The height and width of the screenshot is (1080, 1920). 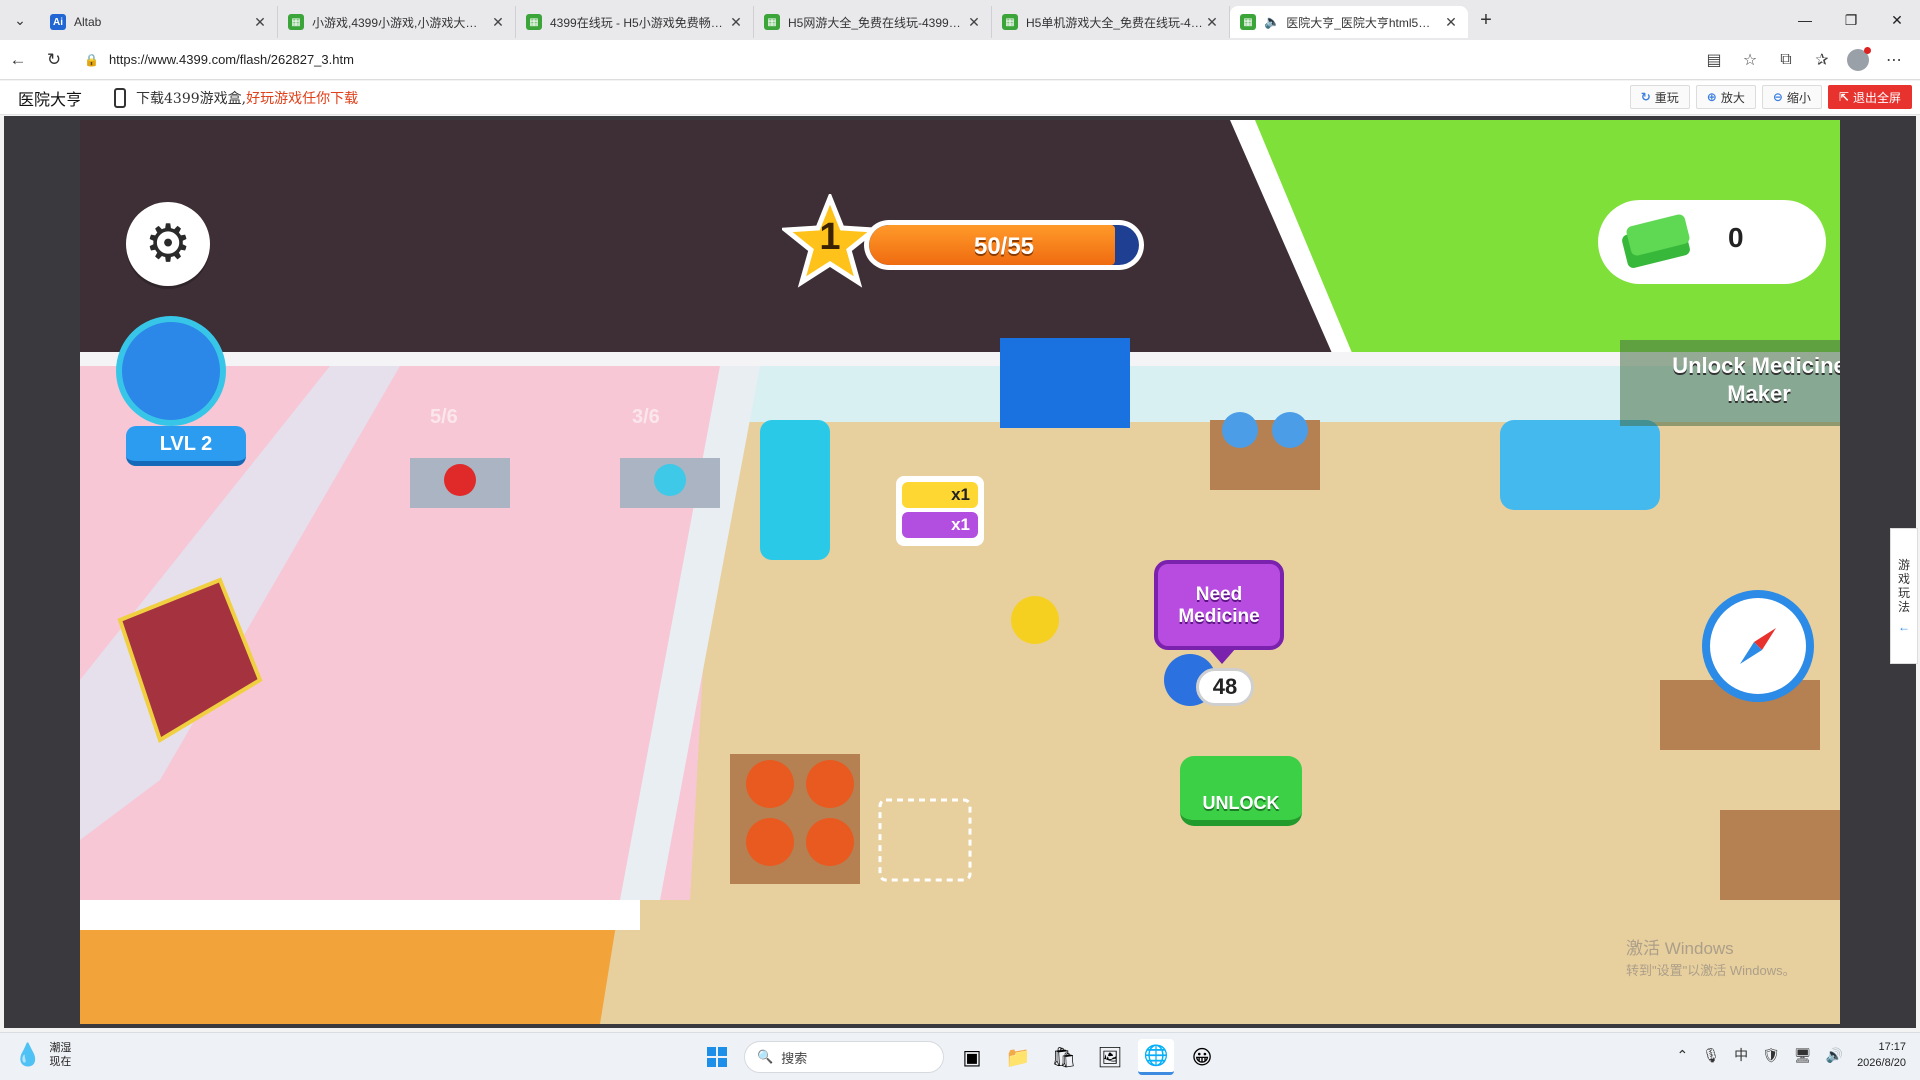 I want to click on browser-tab: ▦ H5单机游戏大全_免费在线玩-4399... ✕, so click(x=1111, y=22).